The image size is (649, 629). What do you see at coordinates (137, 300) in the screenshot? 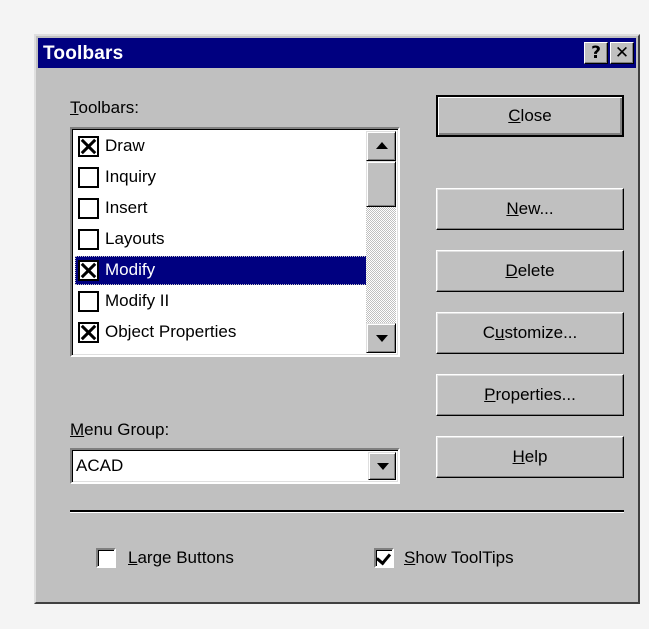
I see `list-item-label: Modify II` at bounding box center [137, 300].